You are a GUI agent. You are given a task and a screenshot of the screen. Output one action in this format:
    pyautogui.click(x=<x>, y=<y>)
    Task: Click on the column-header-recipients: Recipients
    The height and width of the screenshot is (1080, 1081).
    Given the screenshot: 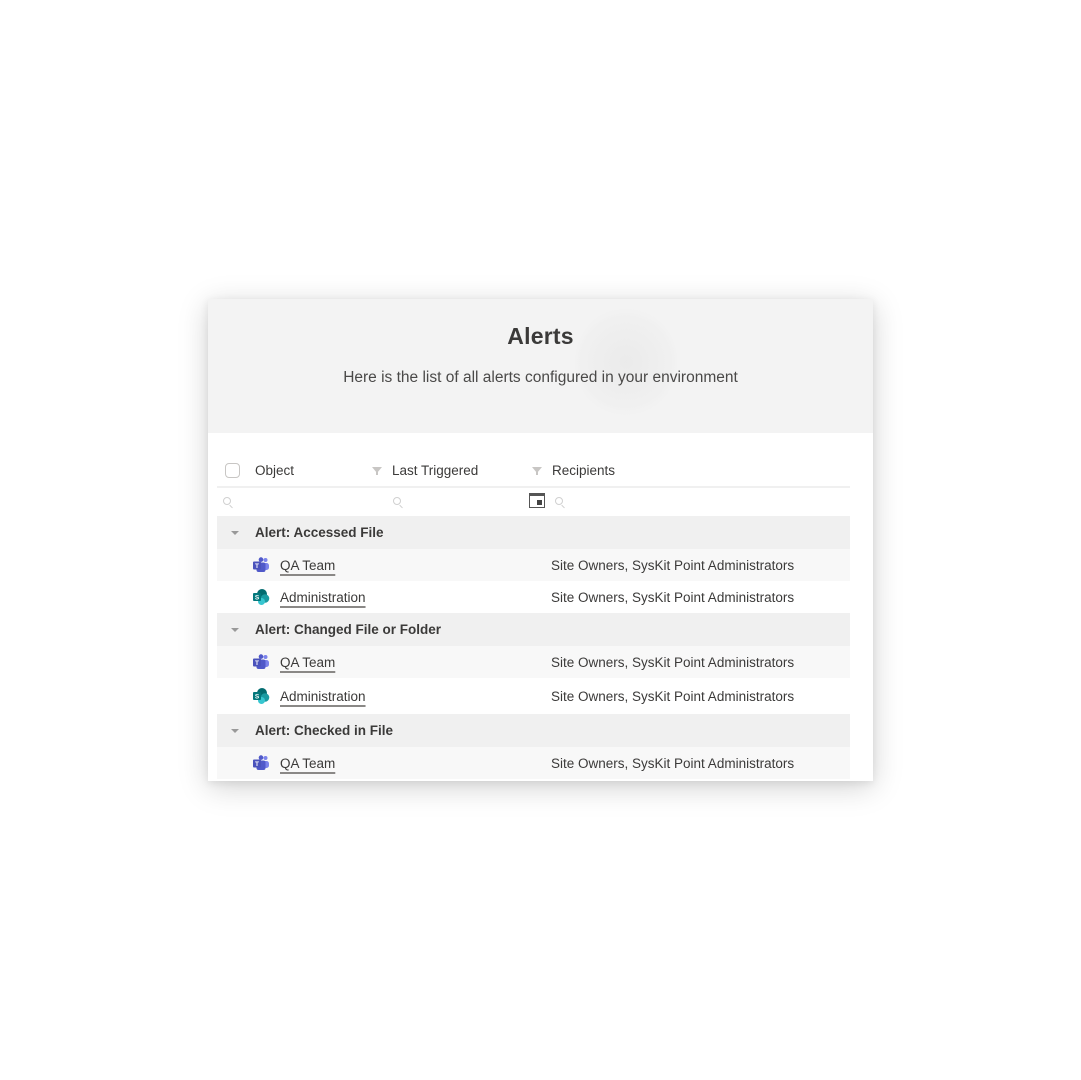 What is the action you would take?
    pyautogui.click(x=573, y=470)
    